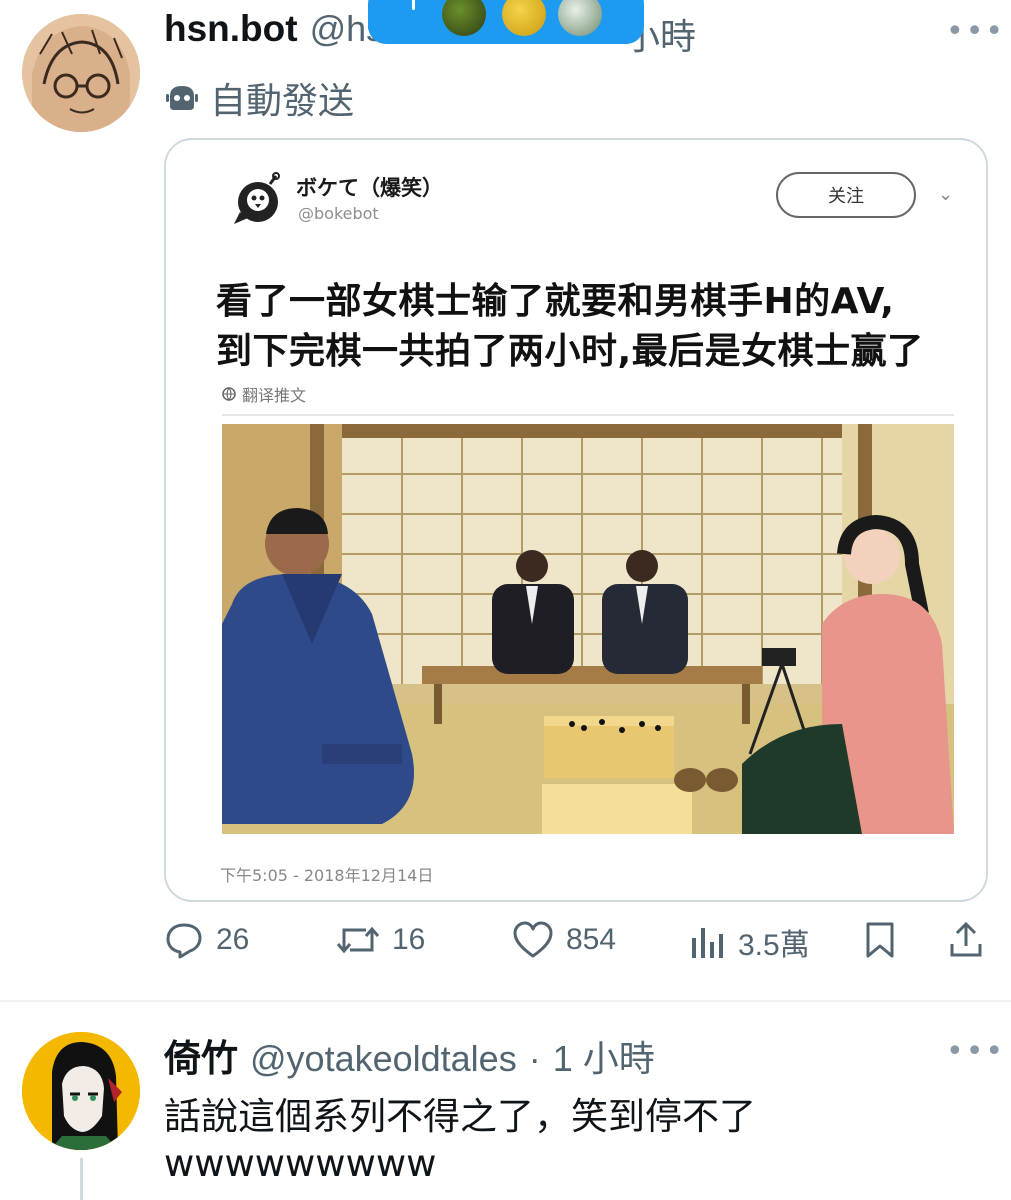 The height and width of the screenshot is (1200, 1011). I want to click on reply-handle: @yotakeoldtales, so click(383, 1059).